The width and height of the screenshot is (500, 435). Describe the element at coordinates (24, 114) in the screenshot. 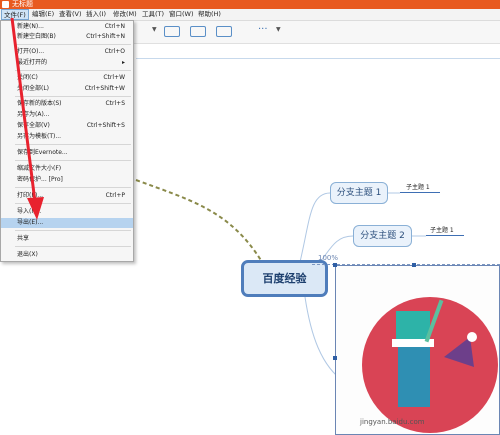

I see `arrow-shaft` at that location.